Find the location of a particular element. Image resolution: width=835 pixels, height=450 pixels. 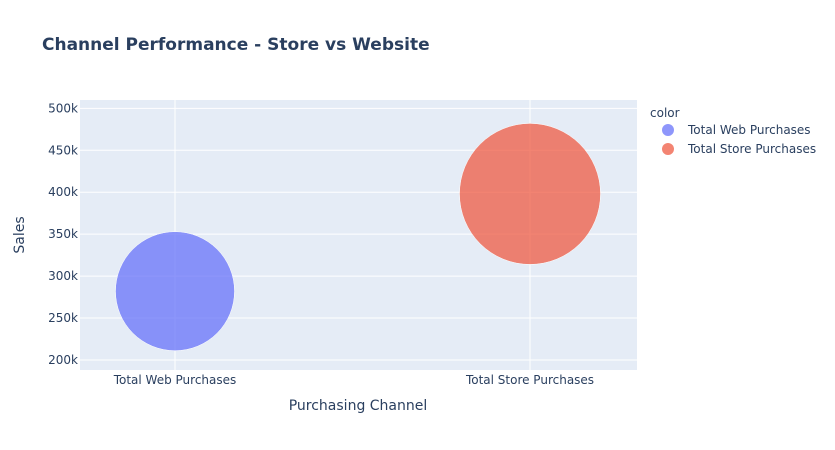

legend-item-label: Total Web Purchases is located at coordinates (749, 130).